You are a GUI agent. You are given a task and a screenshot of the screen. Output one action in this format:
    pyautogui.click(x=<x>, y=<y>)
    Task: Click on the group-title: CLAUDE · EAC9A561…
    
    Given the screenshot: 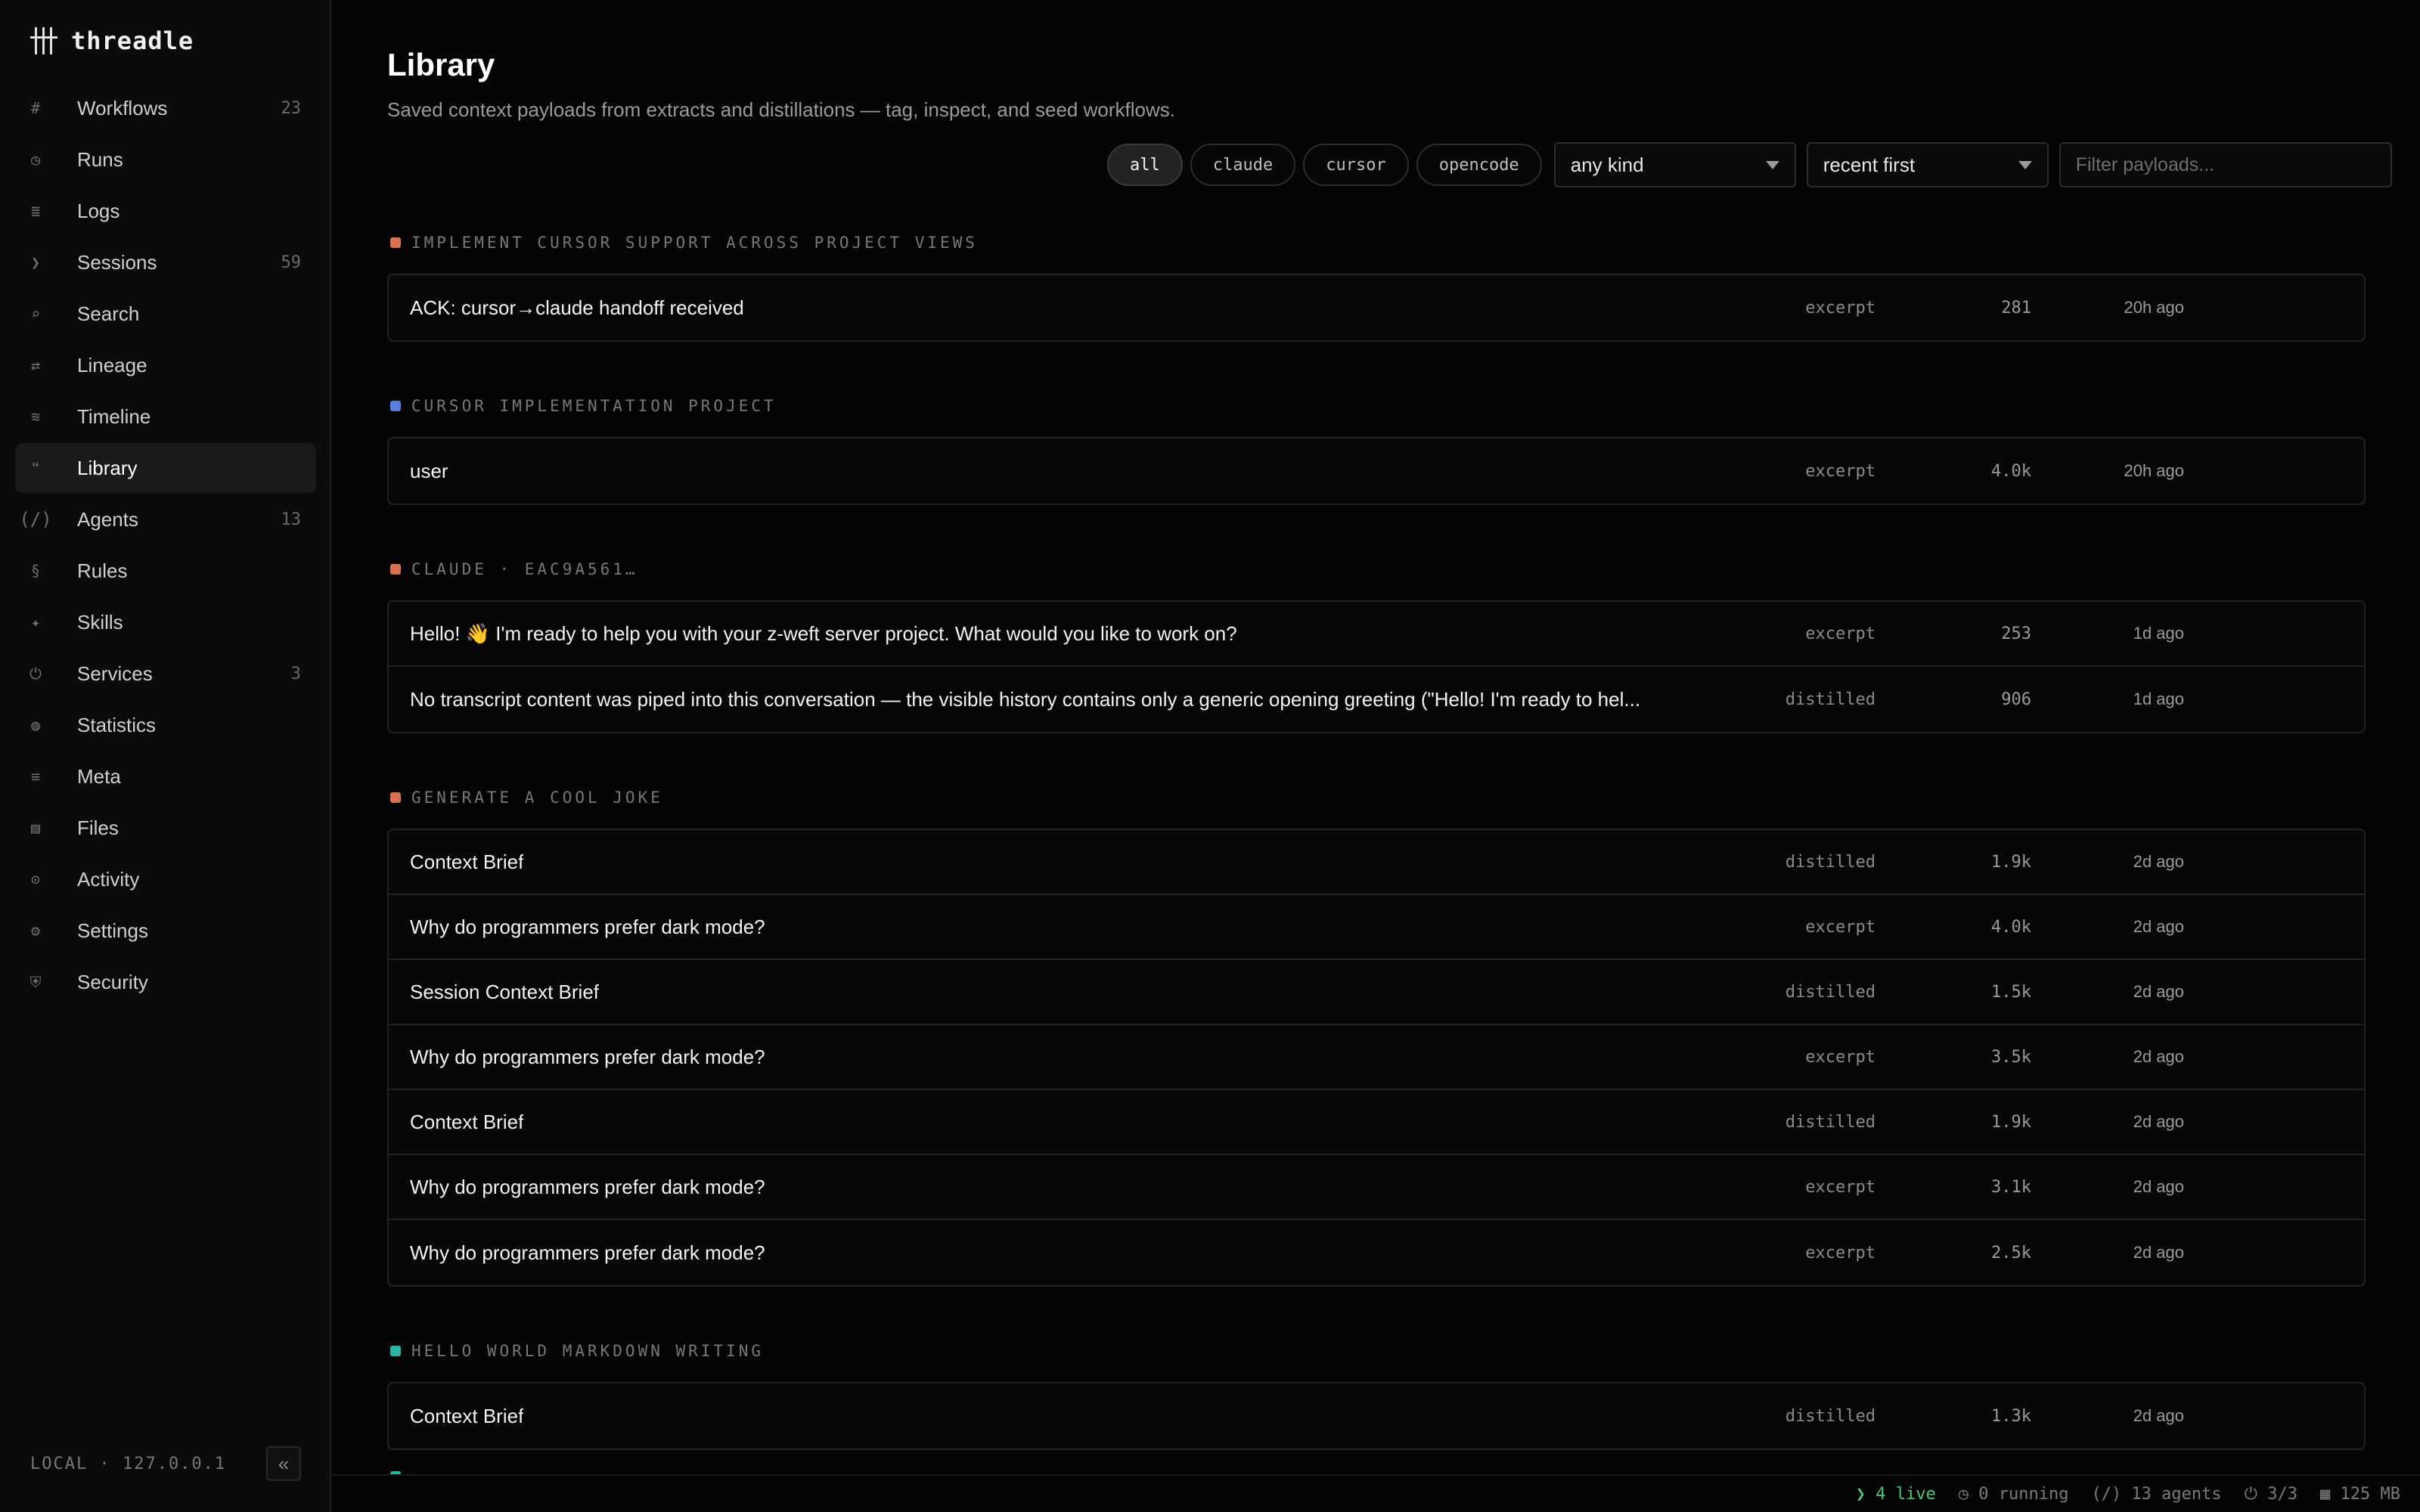 What is the action you would take?
    pyautogui.click(x=524, y=569)
    